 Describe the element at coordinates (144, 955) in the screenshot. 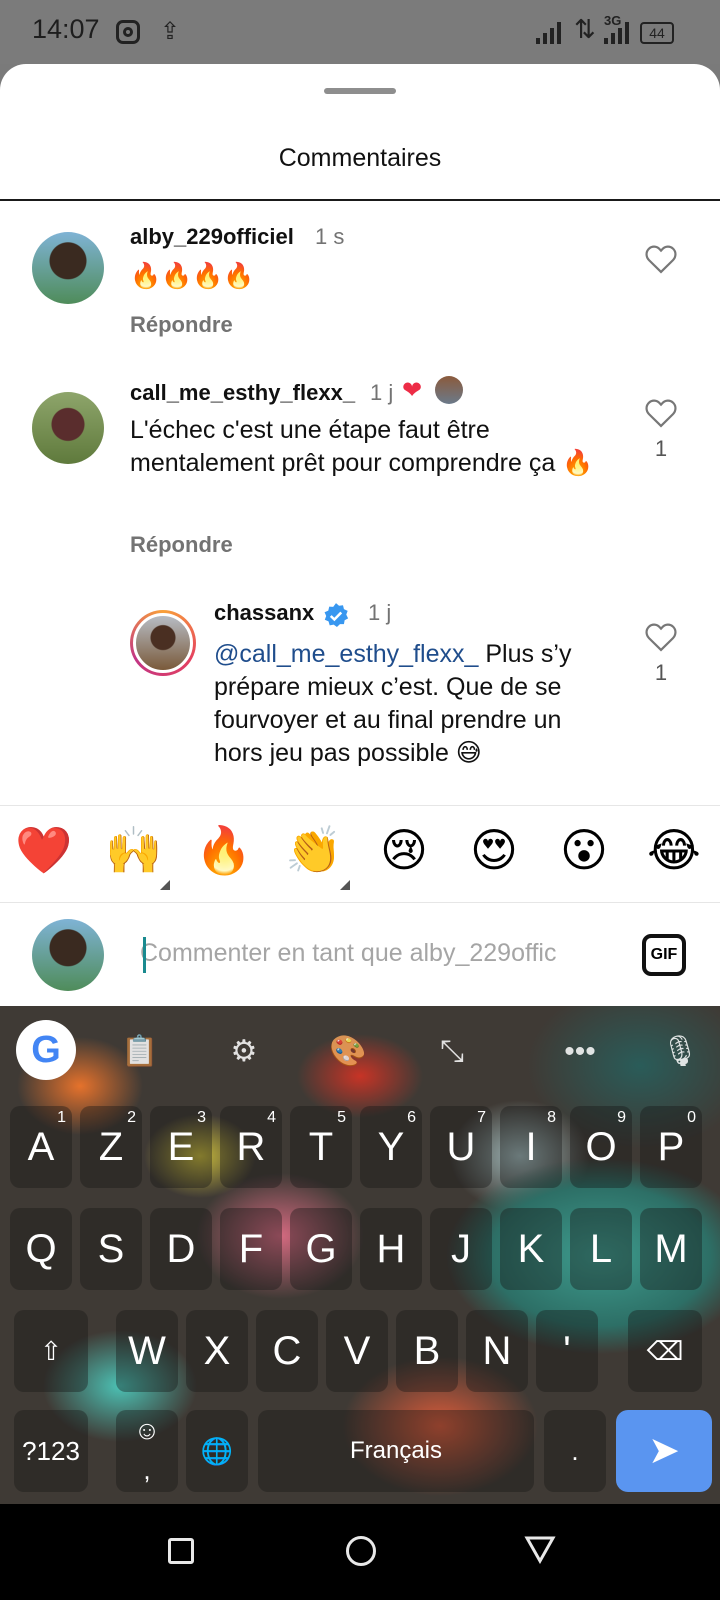

I see `text-cursor` at that location.